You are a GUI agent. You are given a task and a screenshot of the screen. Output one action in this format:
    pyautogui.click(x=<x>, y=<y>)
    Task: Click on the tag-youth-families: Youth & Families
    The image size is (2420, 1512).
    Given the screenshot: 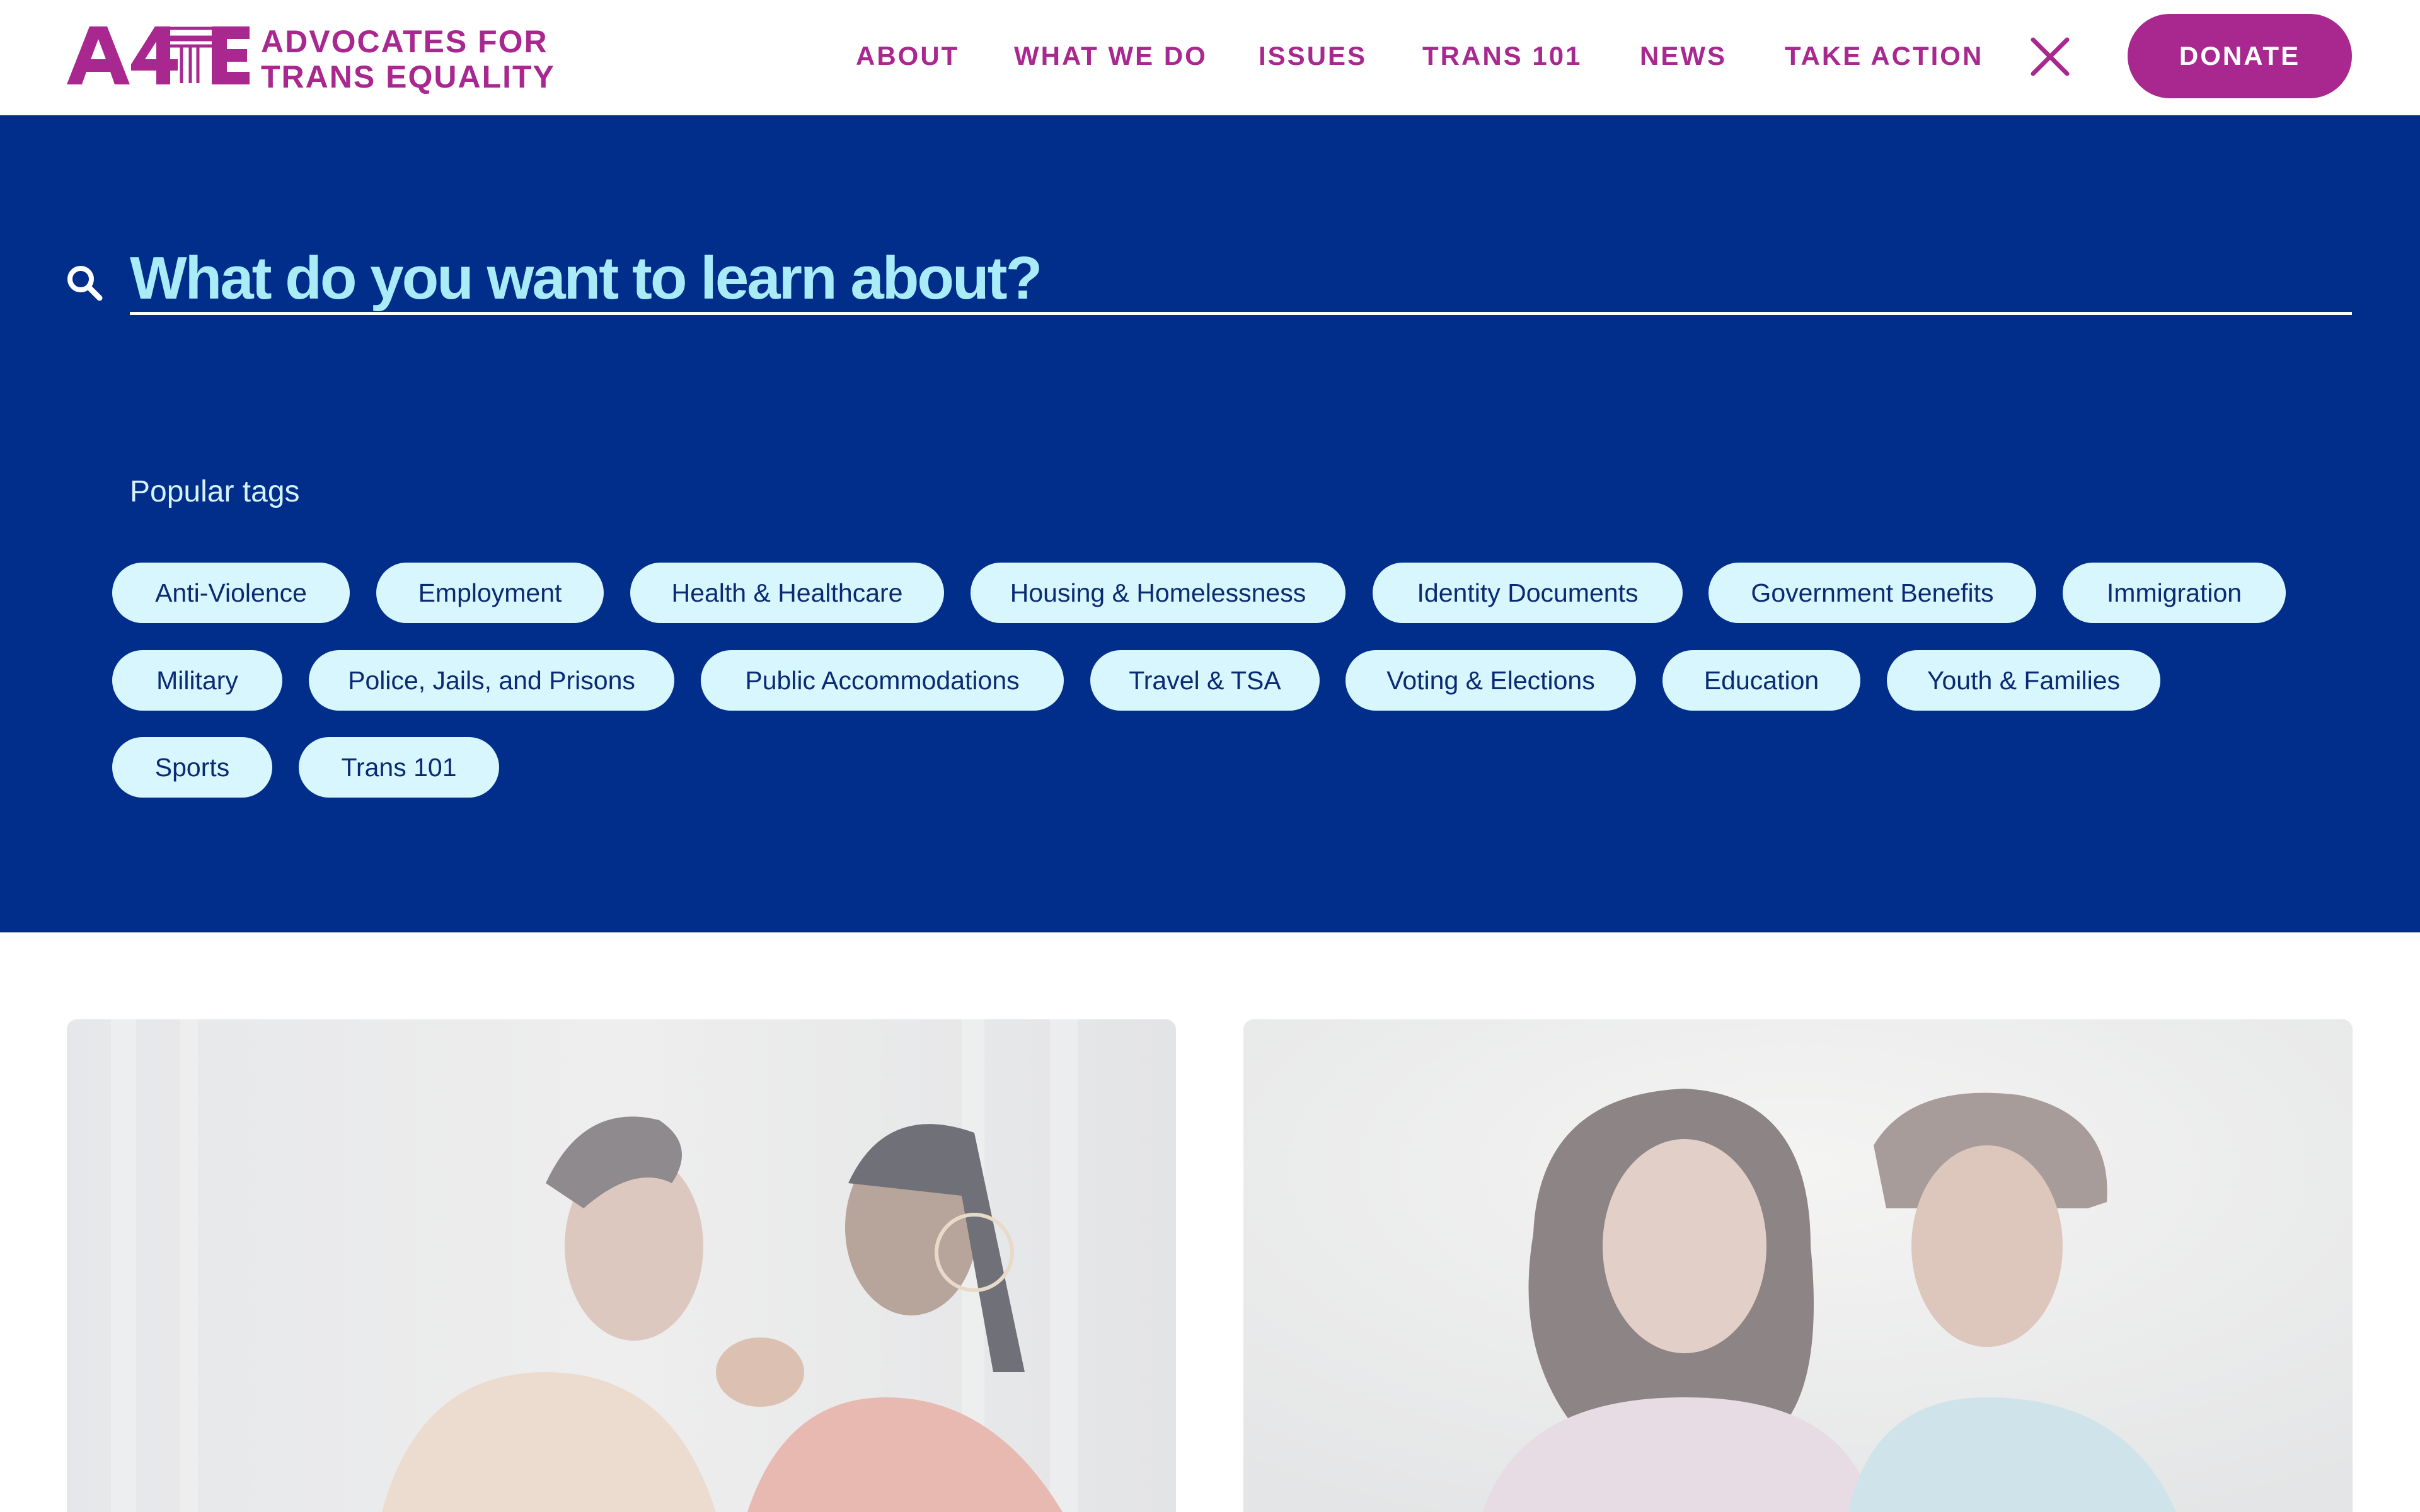 What is the action you would take?
    pyautogui.click(x=2024, y=680)
    